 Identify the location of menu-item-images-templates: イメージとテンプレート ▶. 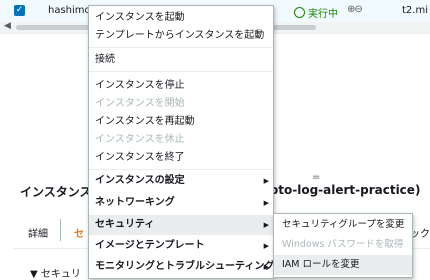
(181, 246).